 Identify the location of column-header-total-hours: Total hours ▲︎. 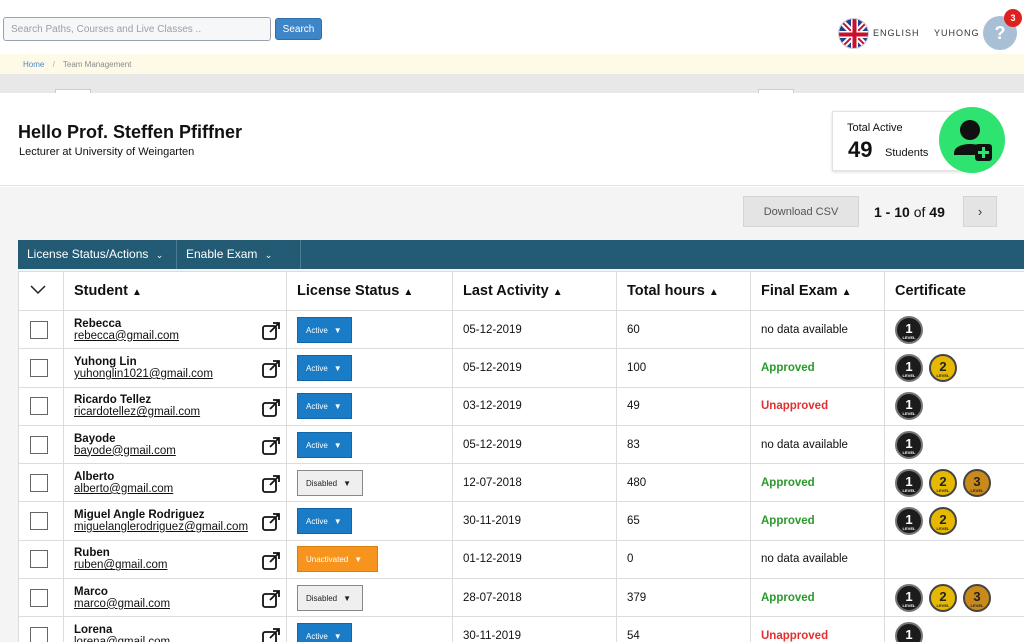
(683, 291).